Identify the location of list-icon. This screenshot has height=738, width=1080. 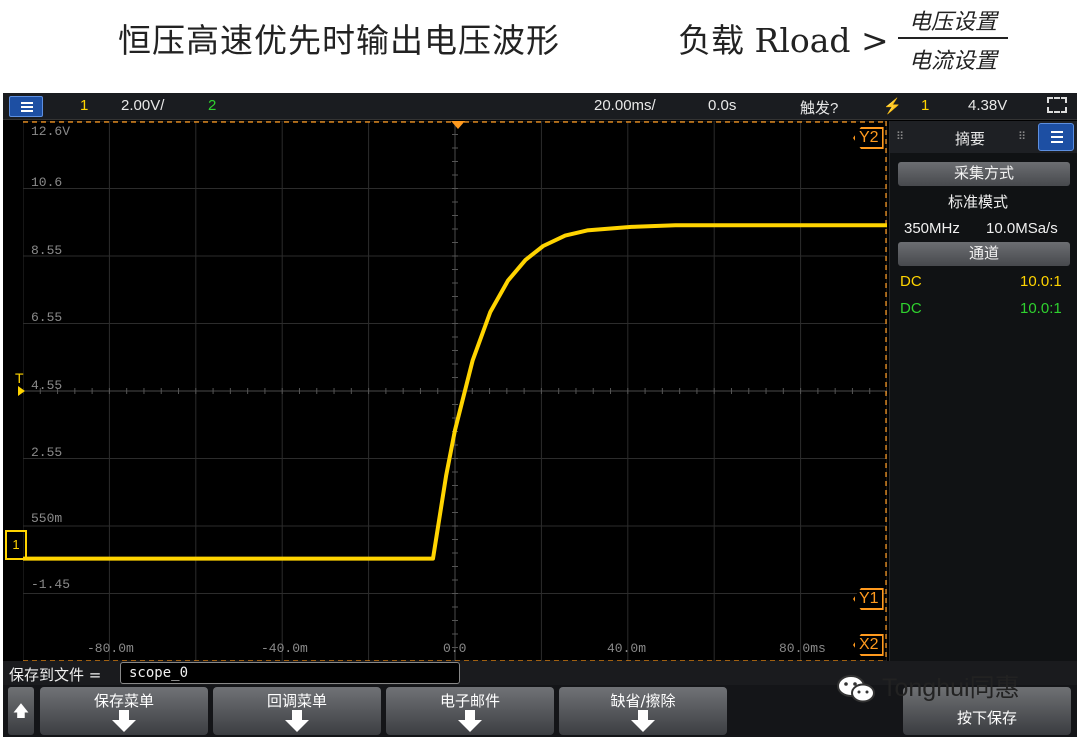
(1057, 132).